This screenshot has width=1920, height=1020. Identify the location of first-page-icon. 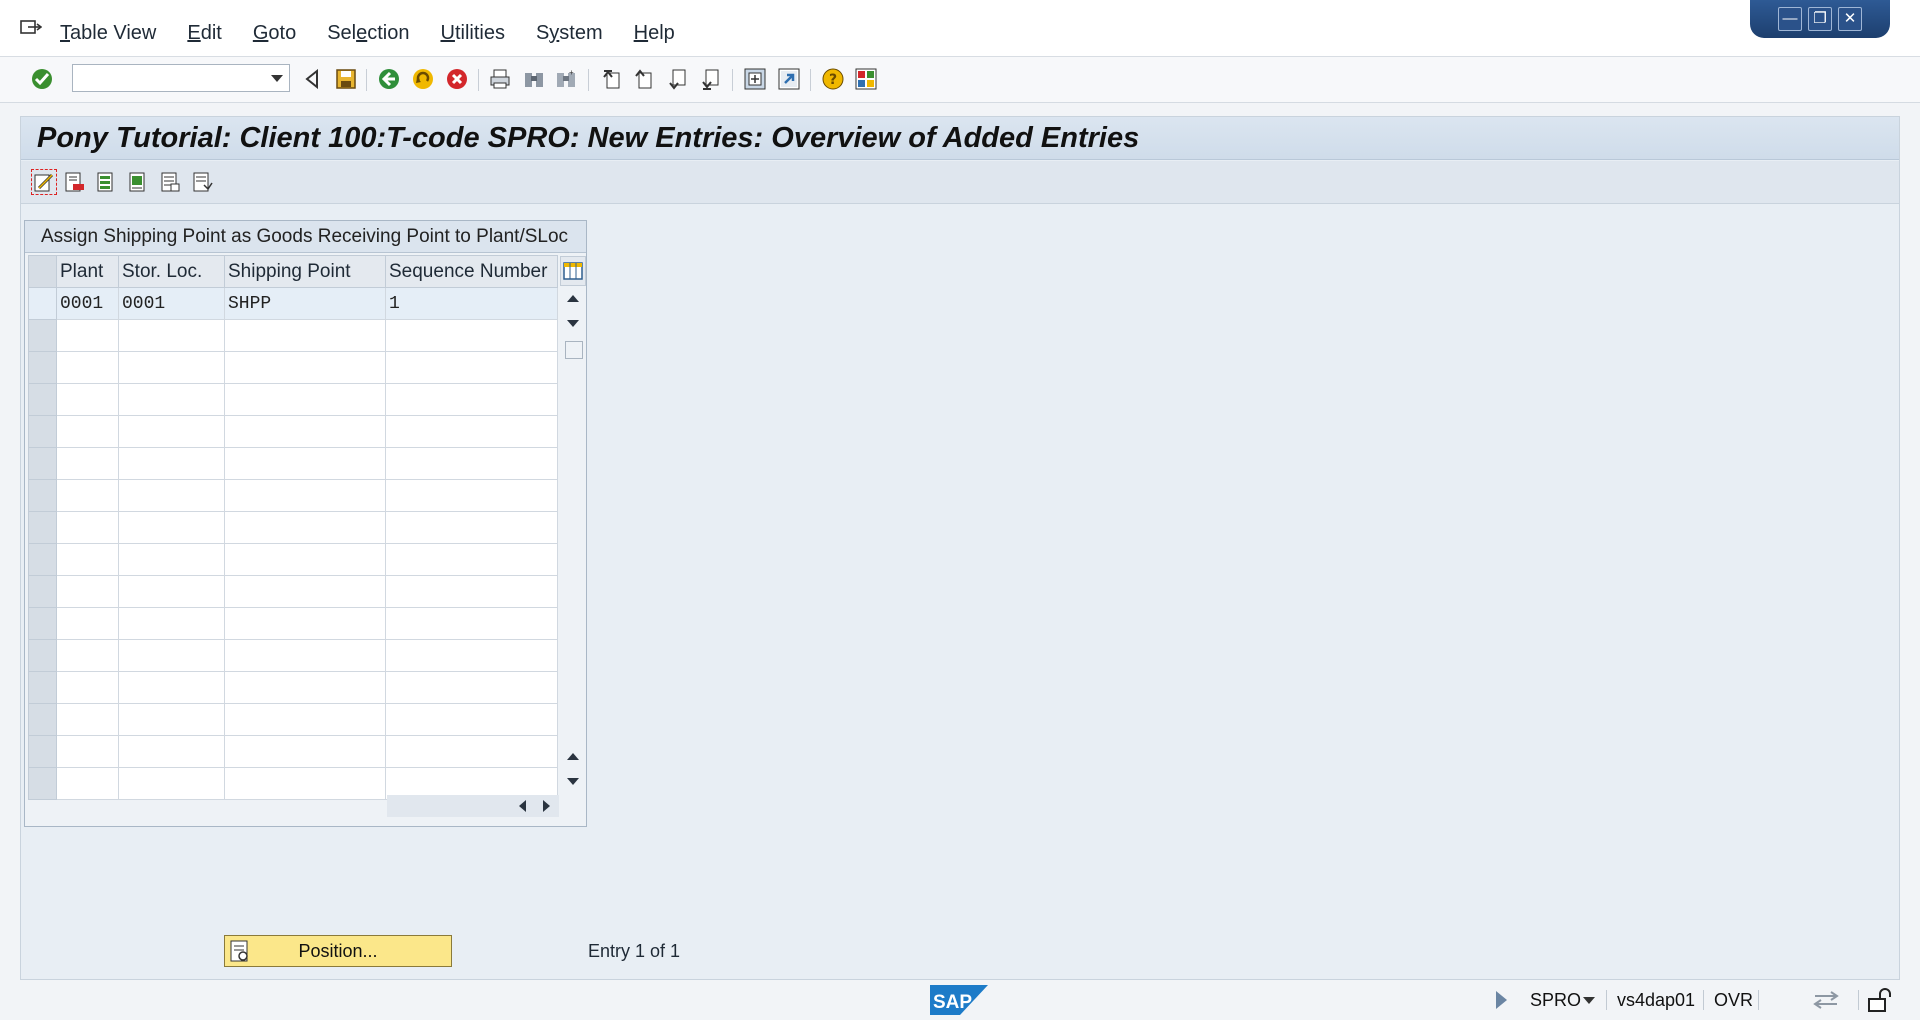
(612, 79).